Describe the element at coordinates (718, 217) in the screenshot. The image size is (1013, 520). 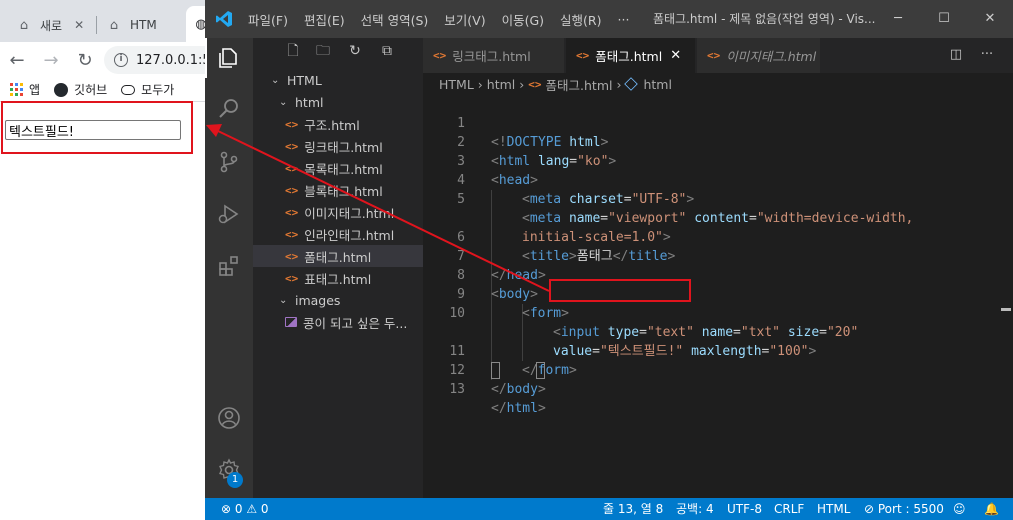
I see `code-line-wrapped: initial-scale=1.0">` at that location.